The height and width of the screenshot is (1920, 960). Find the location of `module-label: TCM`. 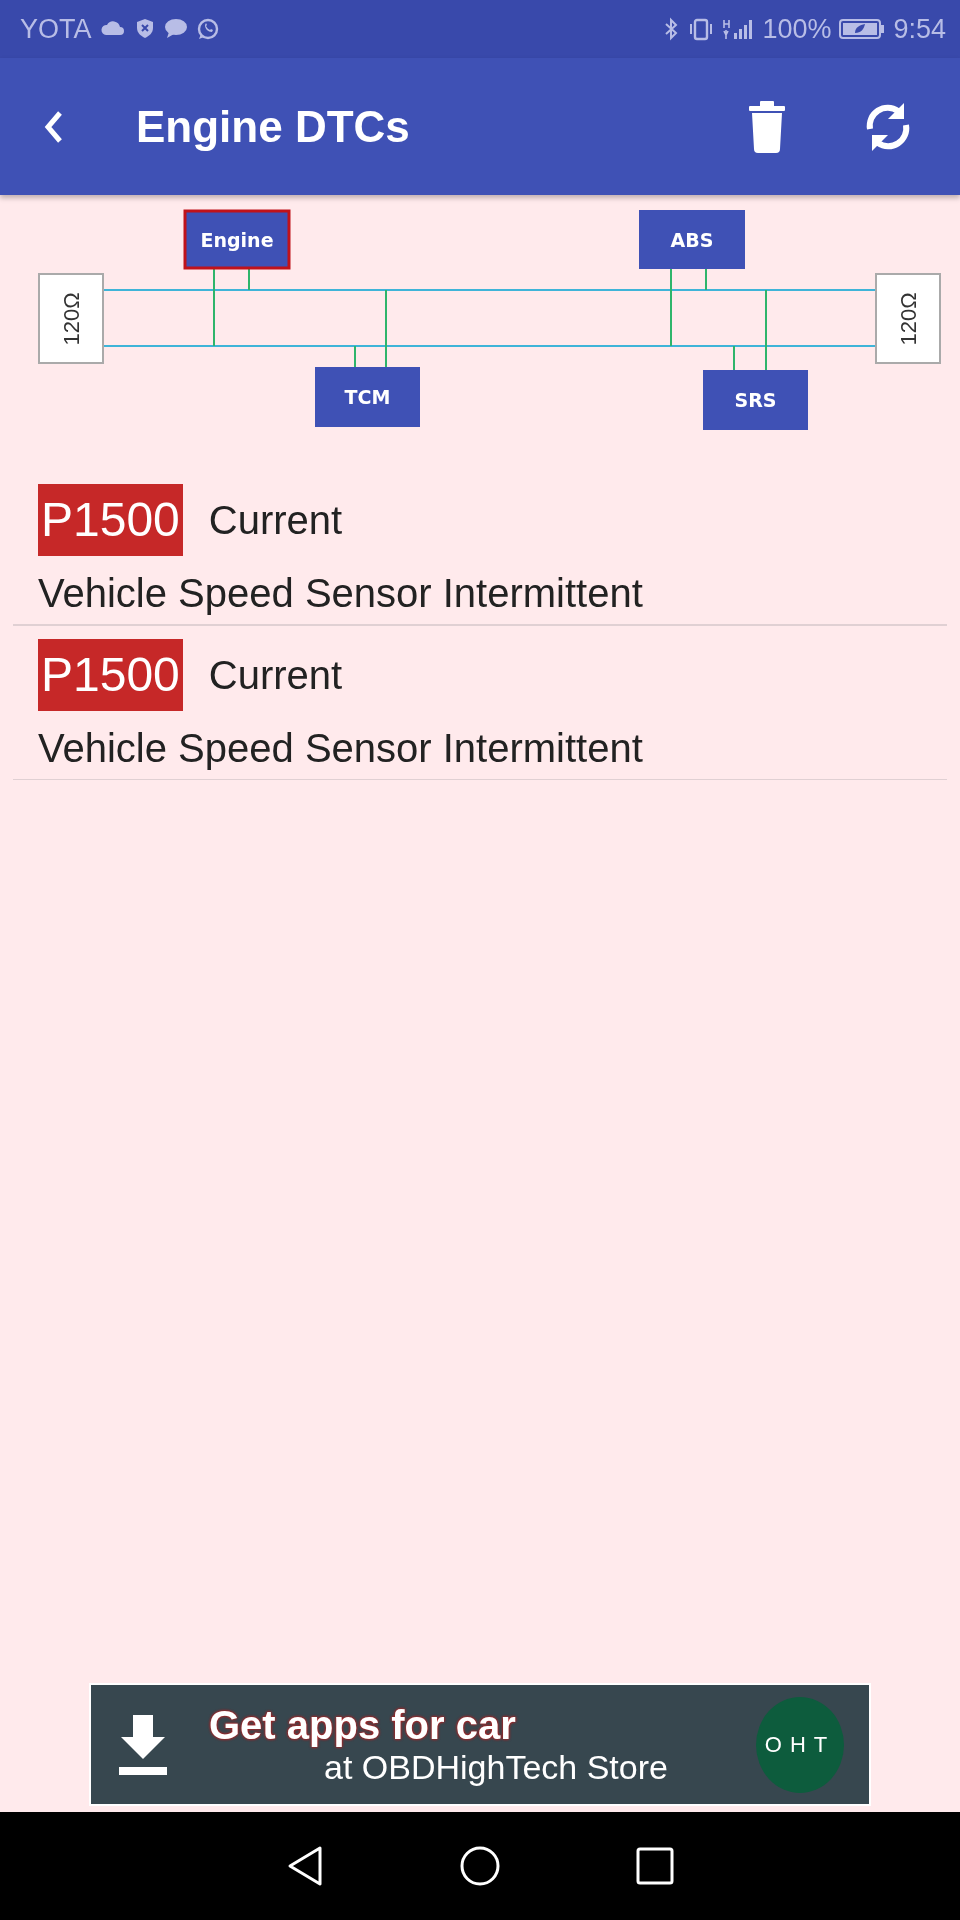

module-label: TCM is located at coordinates (367, 397).